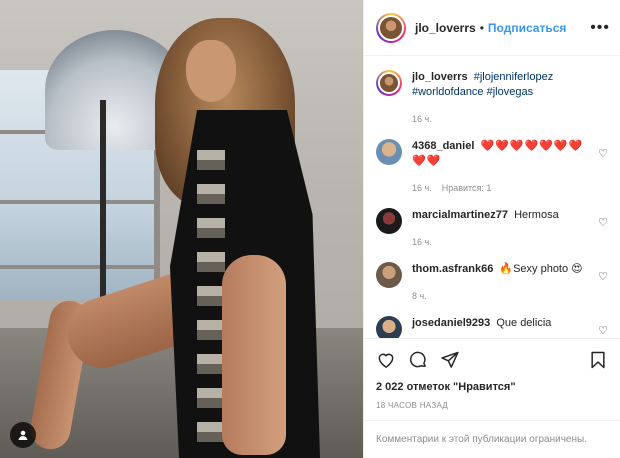 The image size is (620, 458). Describe the element at coordinates (499, 188) in the screenshot. I see `comment-meta: 16 ч. Нравится: 1` at that location.